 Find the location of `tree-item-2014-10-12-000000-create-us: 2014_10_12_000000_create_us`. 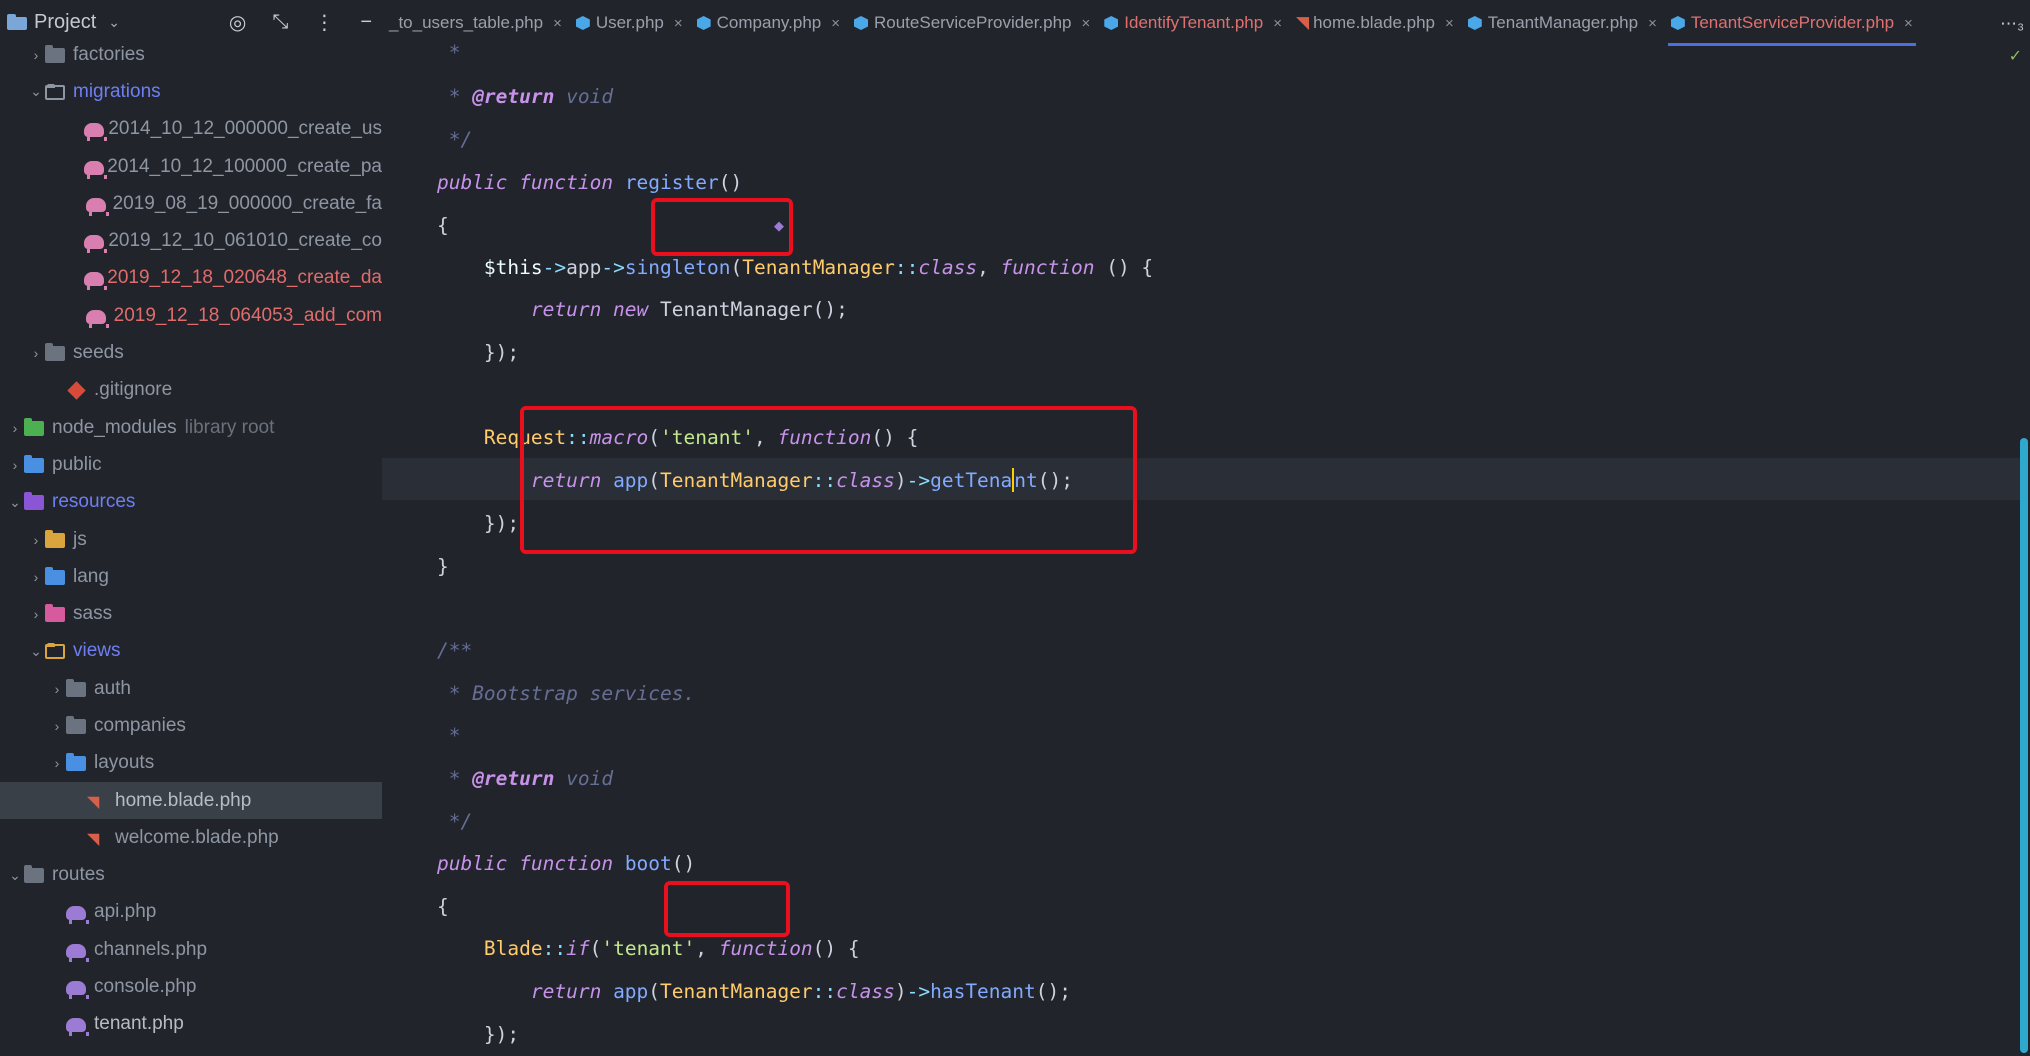

tree-item-2014-10-12-000000-create-us: 2014_10_12_000000_create_us is located at coordinates (191, 129).